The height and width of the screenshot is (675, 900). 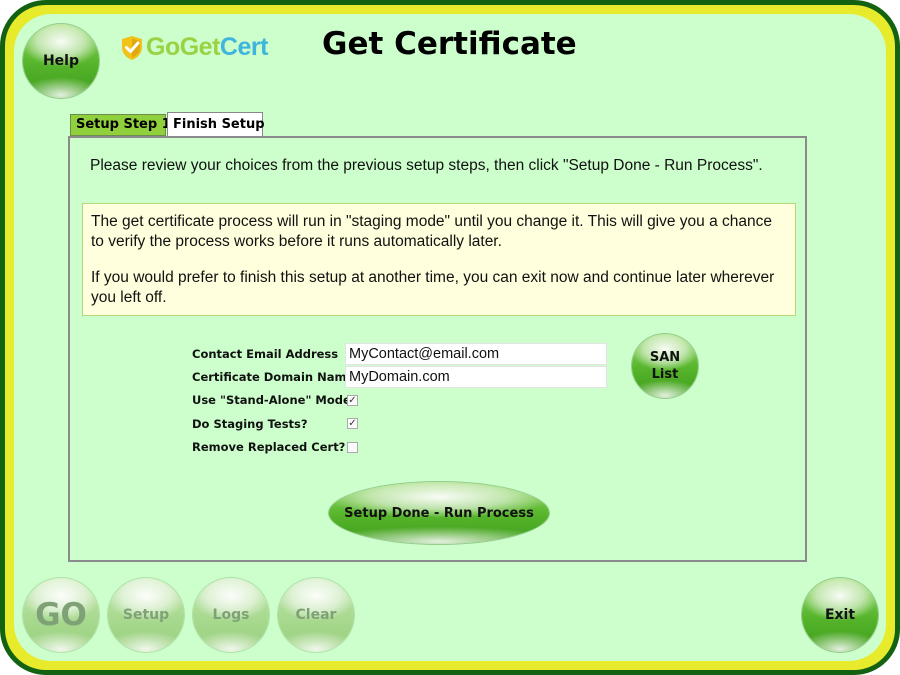 I want to click on staging-checkbox: ✓, so click(x=352, y=423).